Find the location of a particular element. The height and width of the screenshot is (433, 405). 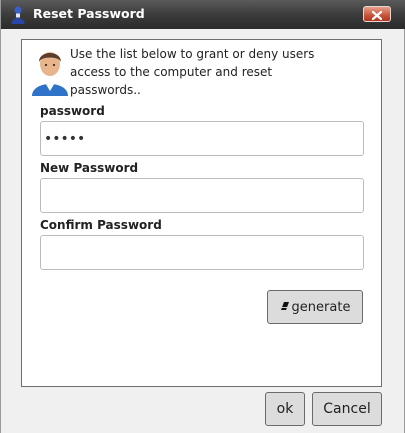

close-button is located at coordinates (377, 14).